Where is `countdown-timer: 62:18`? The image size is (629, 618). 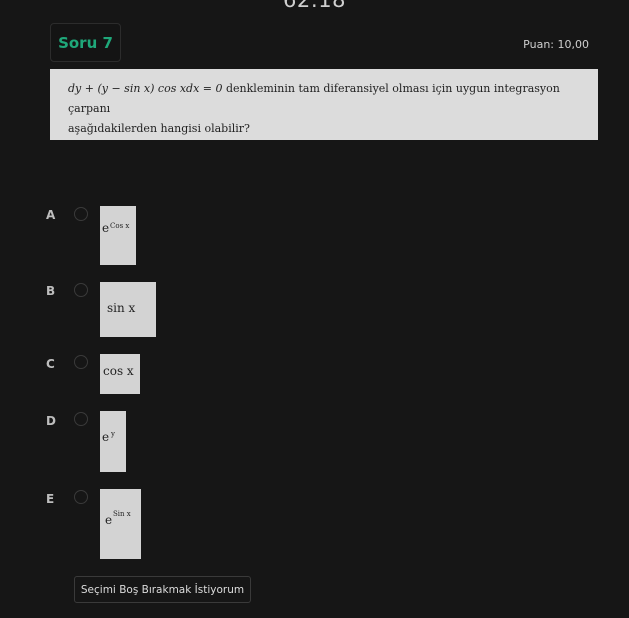
countdown-timer: 62:18 is located at coordinates (314, 6).